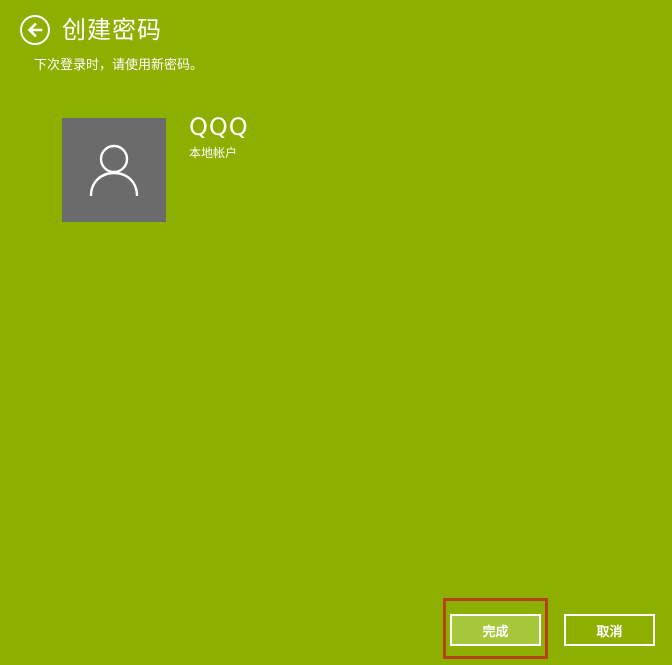  I want to click on page-title: 创建密码, so click(112, 30).